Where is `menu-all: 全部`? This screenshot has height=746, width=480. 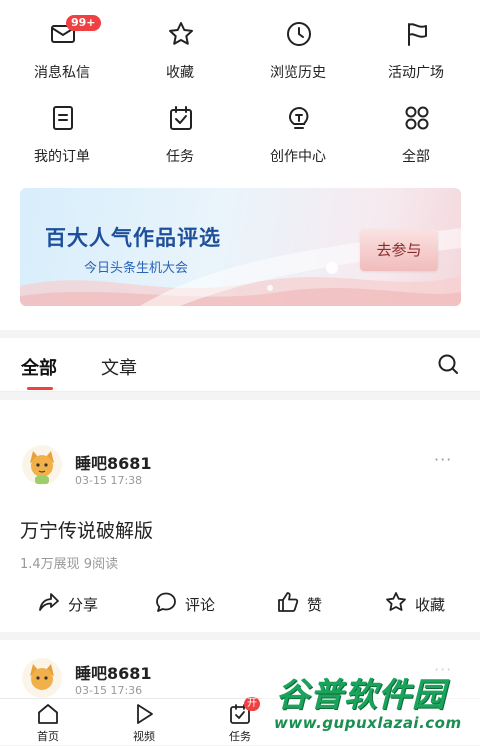 menu-all: 全部 is located at coordinates (416, 124).